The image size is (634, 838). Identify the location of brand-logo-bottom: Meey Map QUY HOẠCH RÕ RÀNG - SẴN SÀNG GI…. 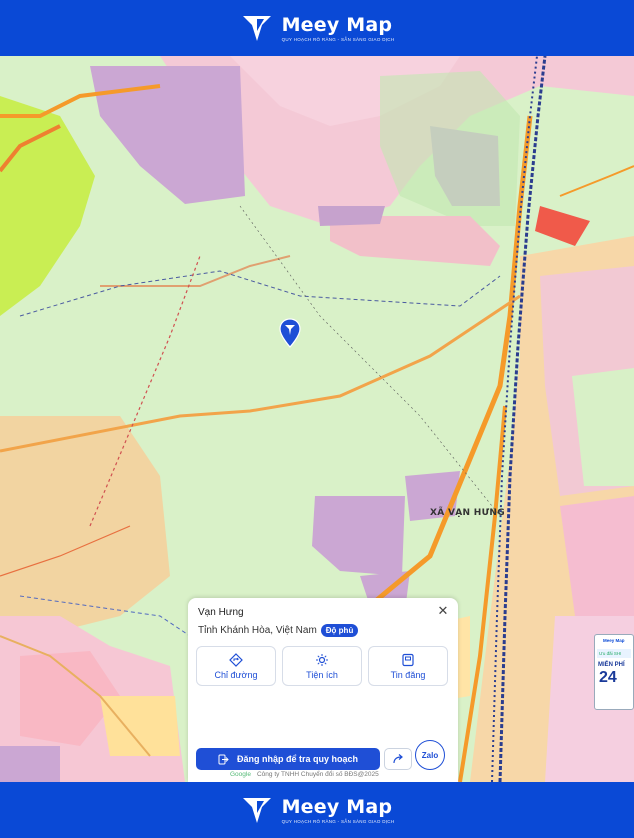
(317, 810).